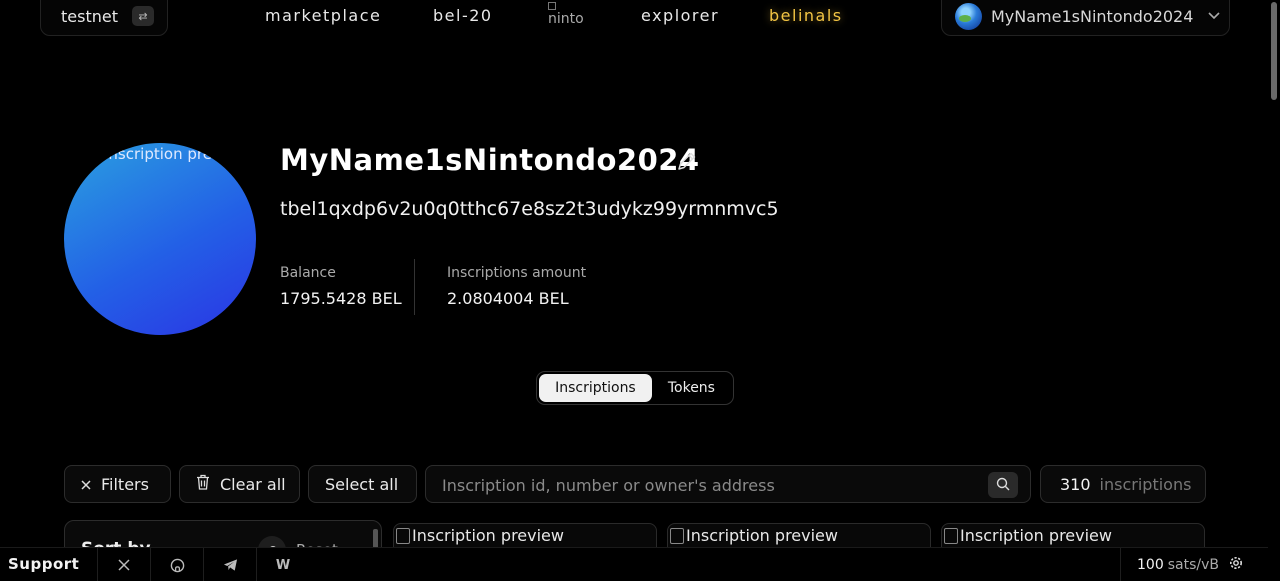  Describe the element at coordinates (517, 273) in the screenshot. I see `inscriptions-amount-label: Inscriptions amount` at that location.